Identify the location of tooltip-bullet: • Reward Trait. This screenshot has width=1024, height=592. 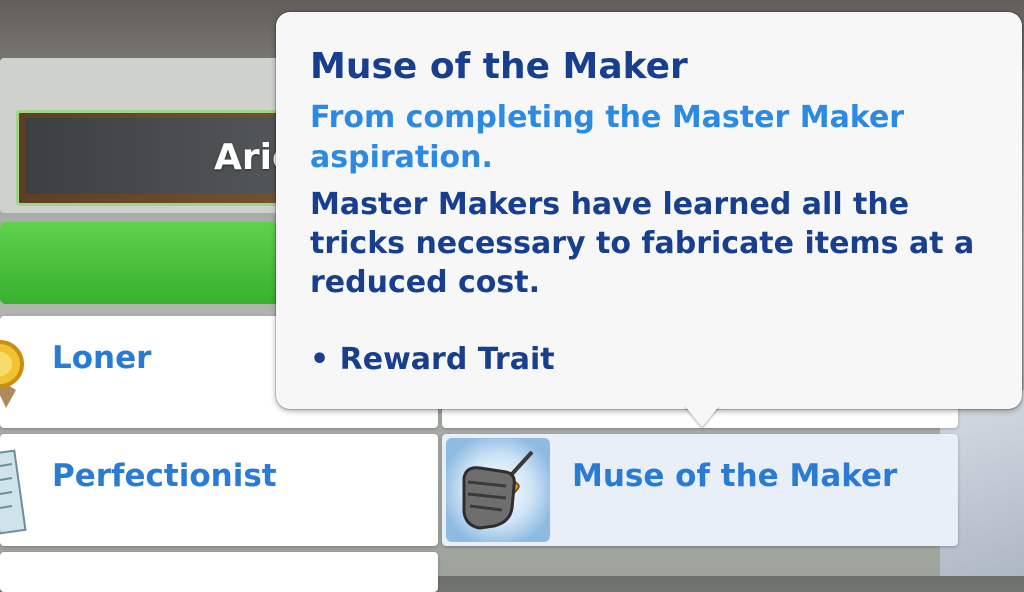
(432, 359).